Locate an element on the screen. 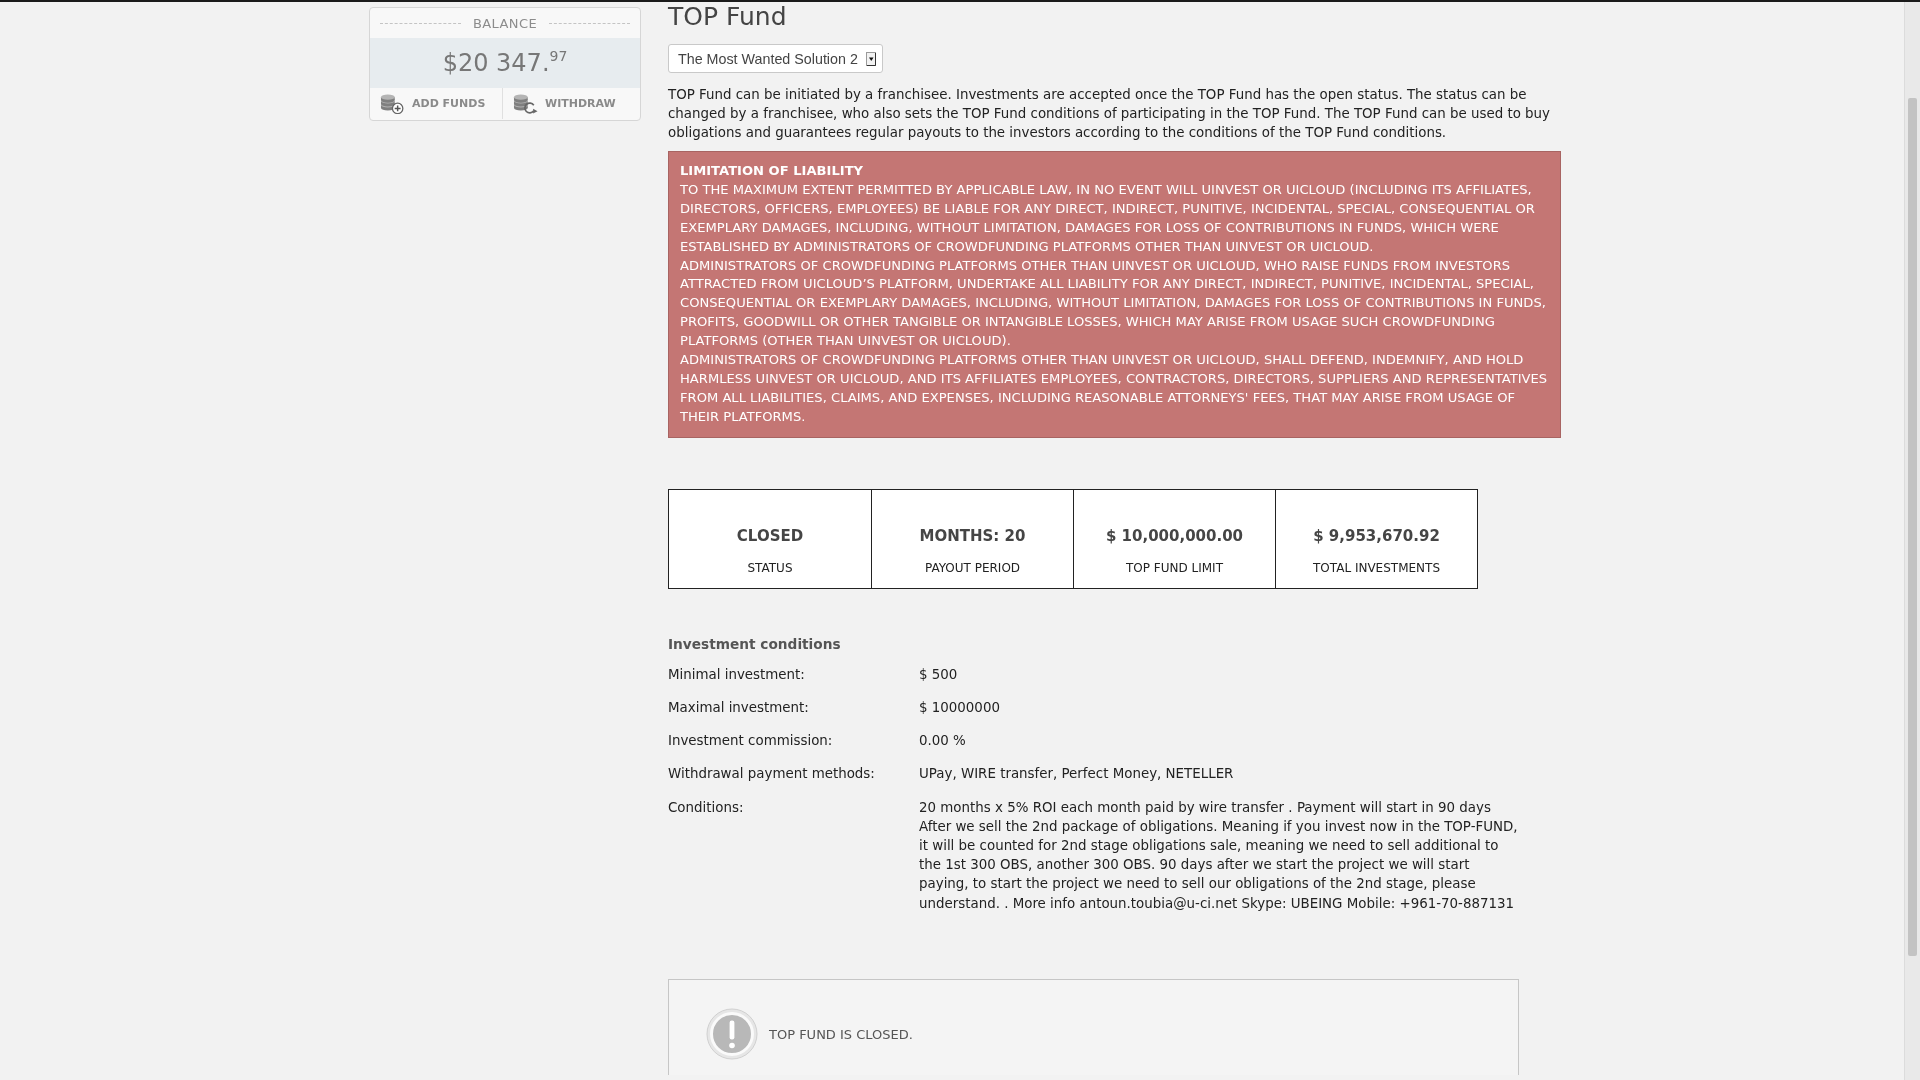 This screenshot has height=1080, width=1920. stat-value: CLOSED is located at coordinates (770, 536).